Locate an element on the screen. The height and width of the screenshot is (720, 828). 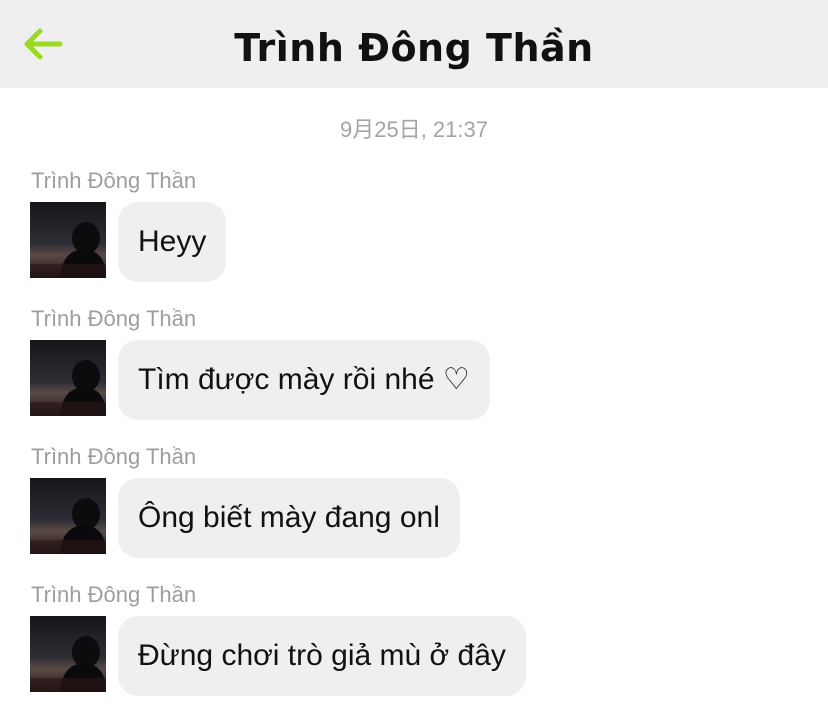
message-timestamp: 9月25日, 21:37 is located at coordinates (414, 129).